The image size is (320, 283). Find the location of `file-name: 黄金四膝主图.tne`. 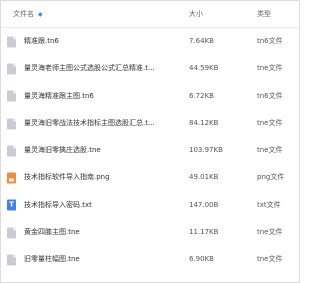

file-name: 黄金四膝主图.tne is located at coordinates (104, 232).